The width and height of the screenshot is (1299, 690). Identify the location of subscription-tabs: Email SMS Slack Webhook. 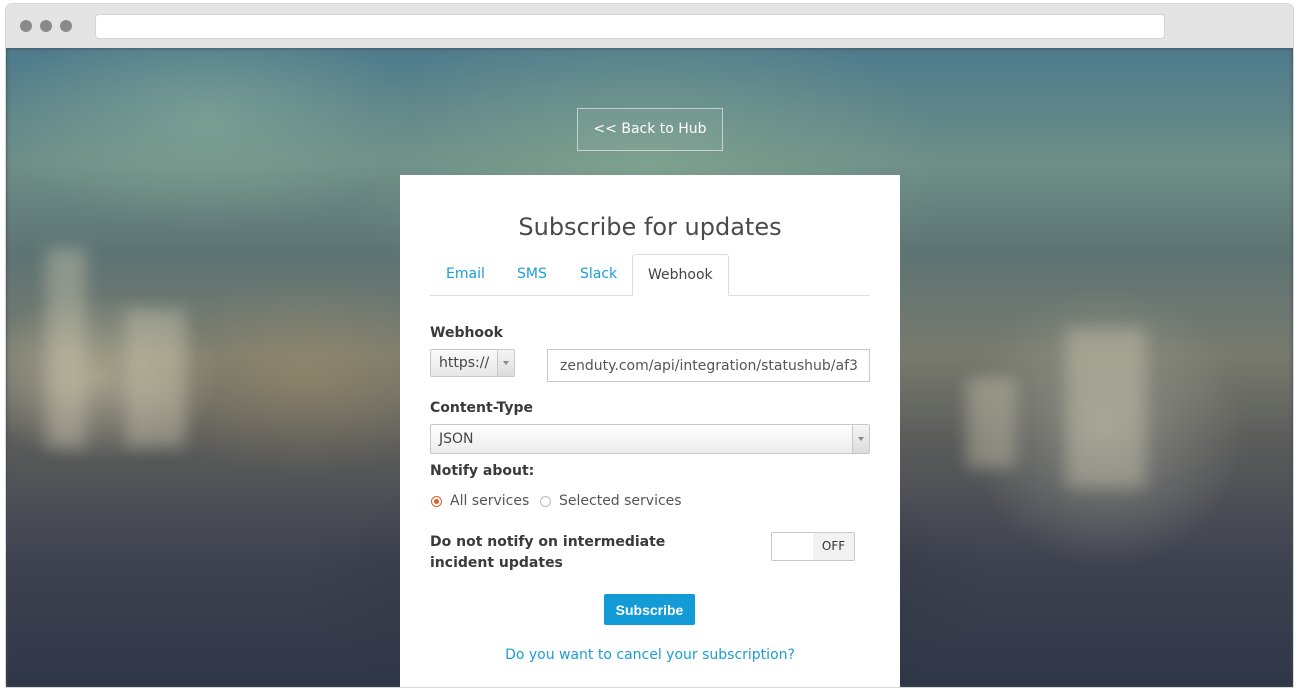
(650, 275).